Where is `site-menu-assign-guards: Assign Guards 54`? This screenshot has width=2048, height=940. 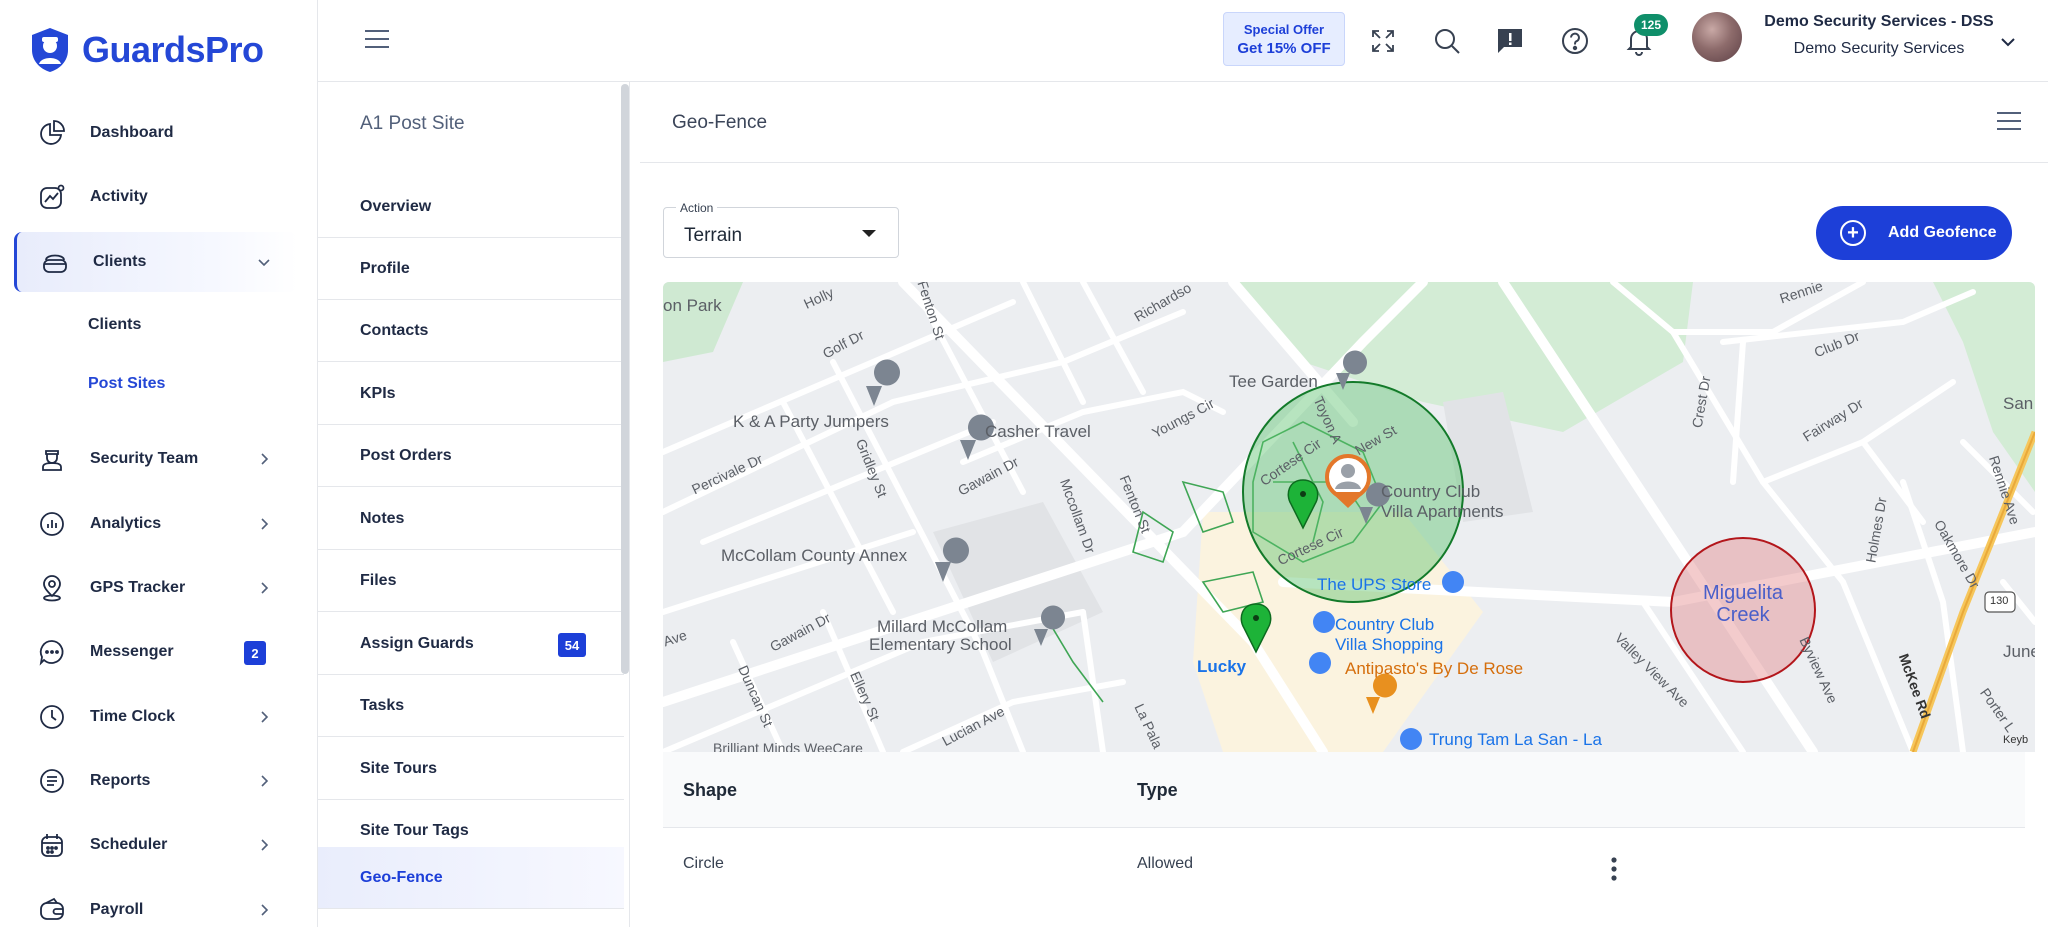 site-menu-assign-guards: Assign Guards 54 is located at coordinates (471, 644).